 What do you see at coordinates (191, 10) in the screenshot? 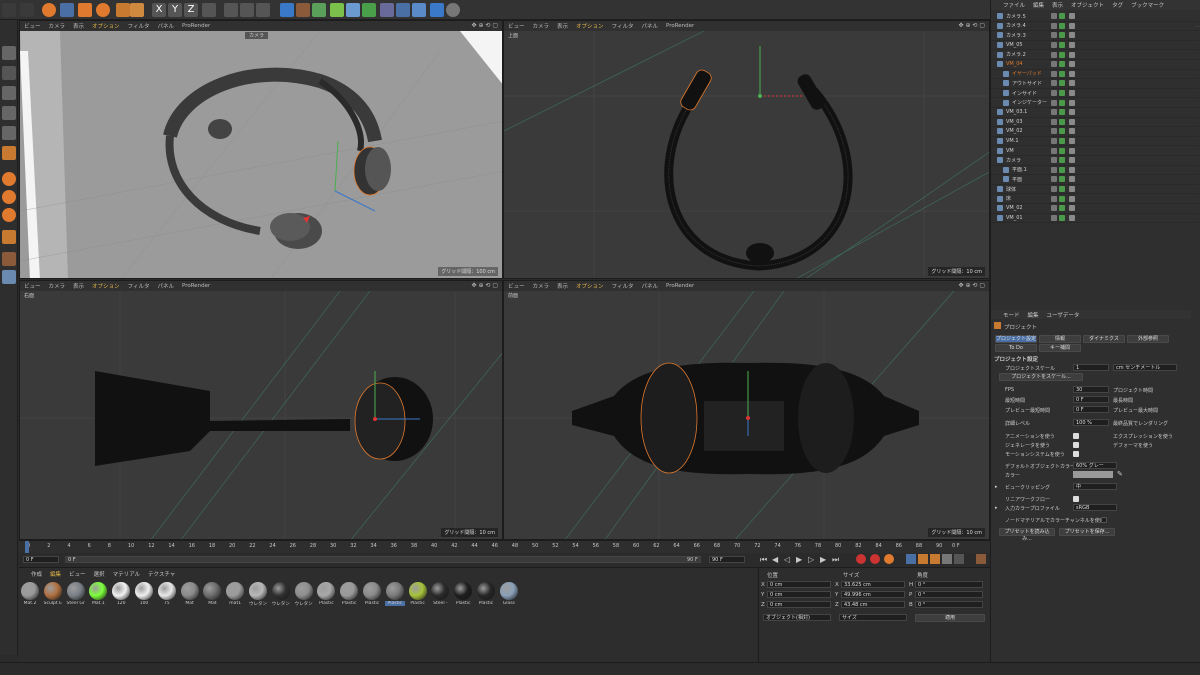
I see `z-axis-lock-icon: Z` at bounding box center [191, 10].